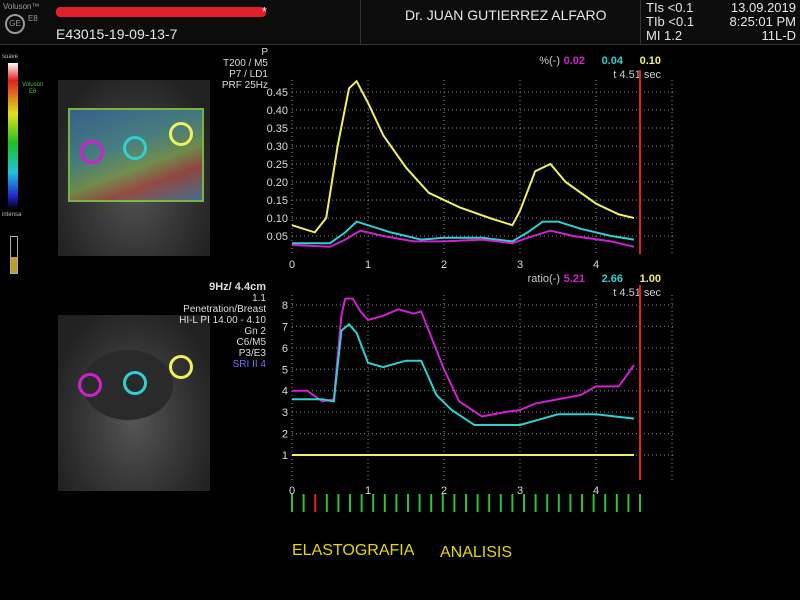 The width and height of the screenshot is (800, 600). Describe the element at coordinates (277, 219) in the screenshot. I see `y-tick-label: 0.10` at that location.